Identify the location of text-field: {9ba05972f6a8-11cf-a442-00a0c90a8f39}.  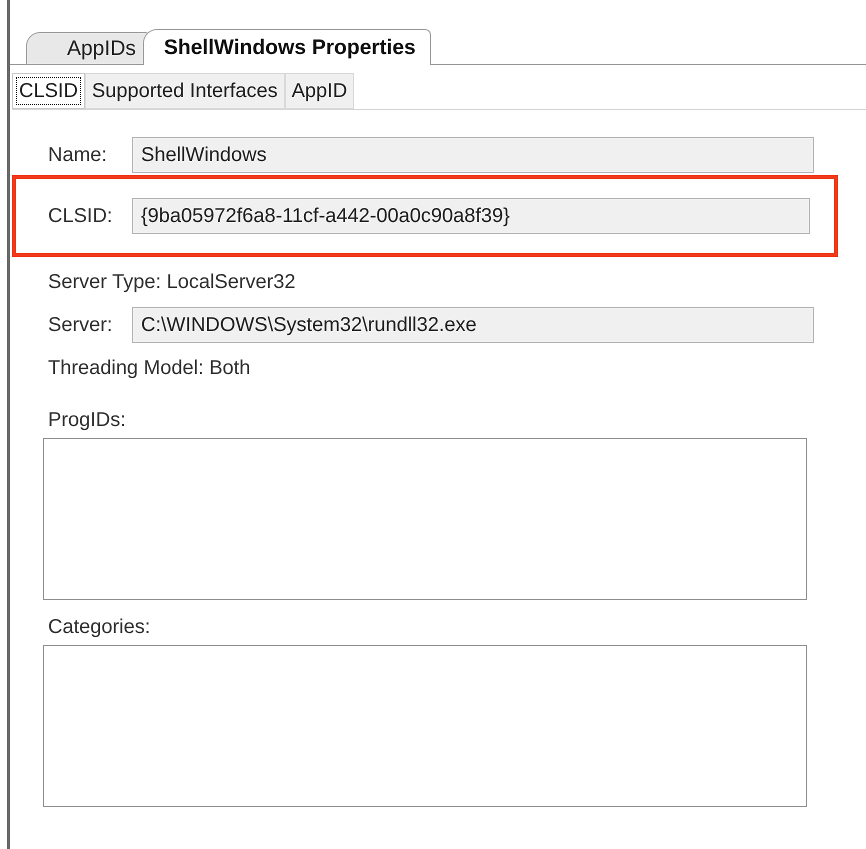
(471, 216).